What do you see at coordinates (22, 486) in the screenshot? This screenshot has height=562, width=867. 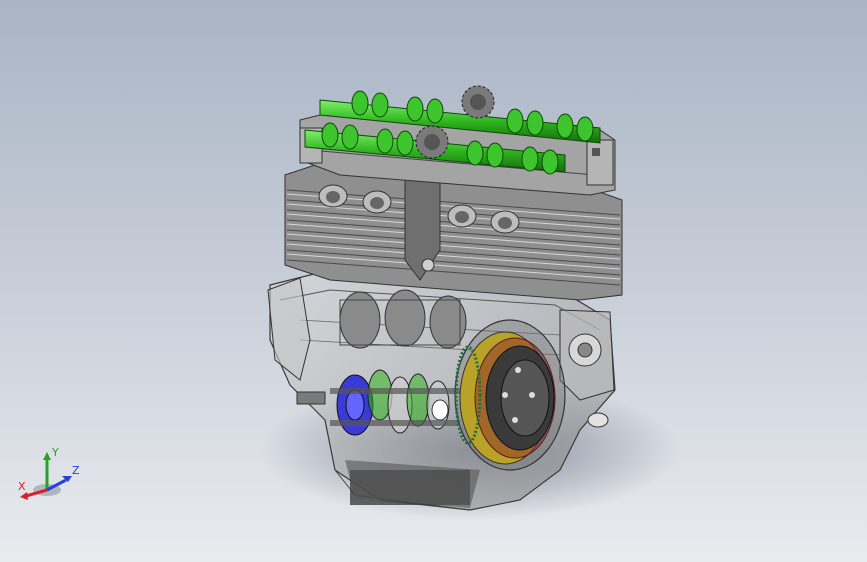 I see `axis-x-label: X` at bounding box center [22, 486].